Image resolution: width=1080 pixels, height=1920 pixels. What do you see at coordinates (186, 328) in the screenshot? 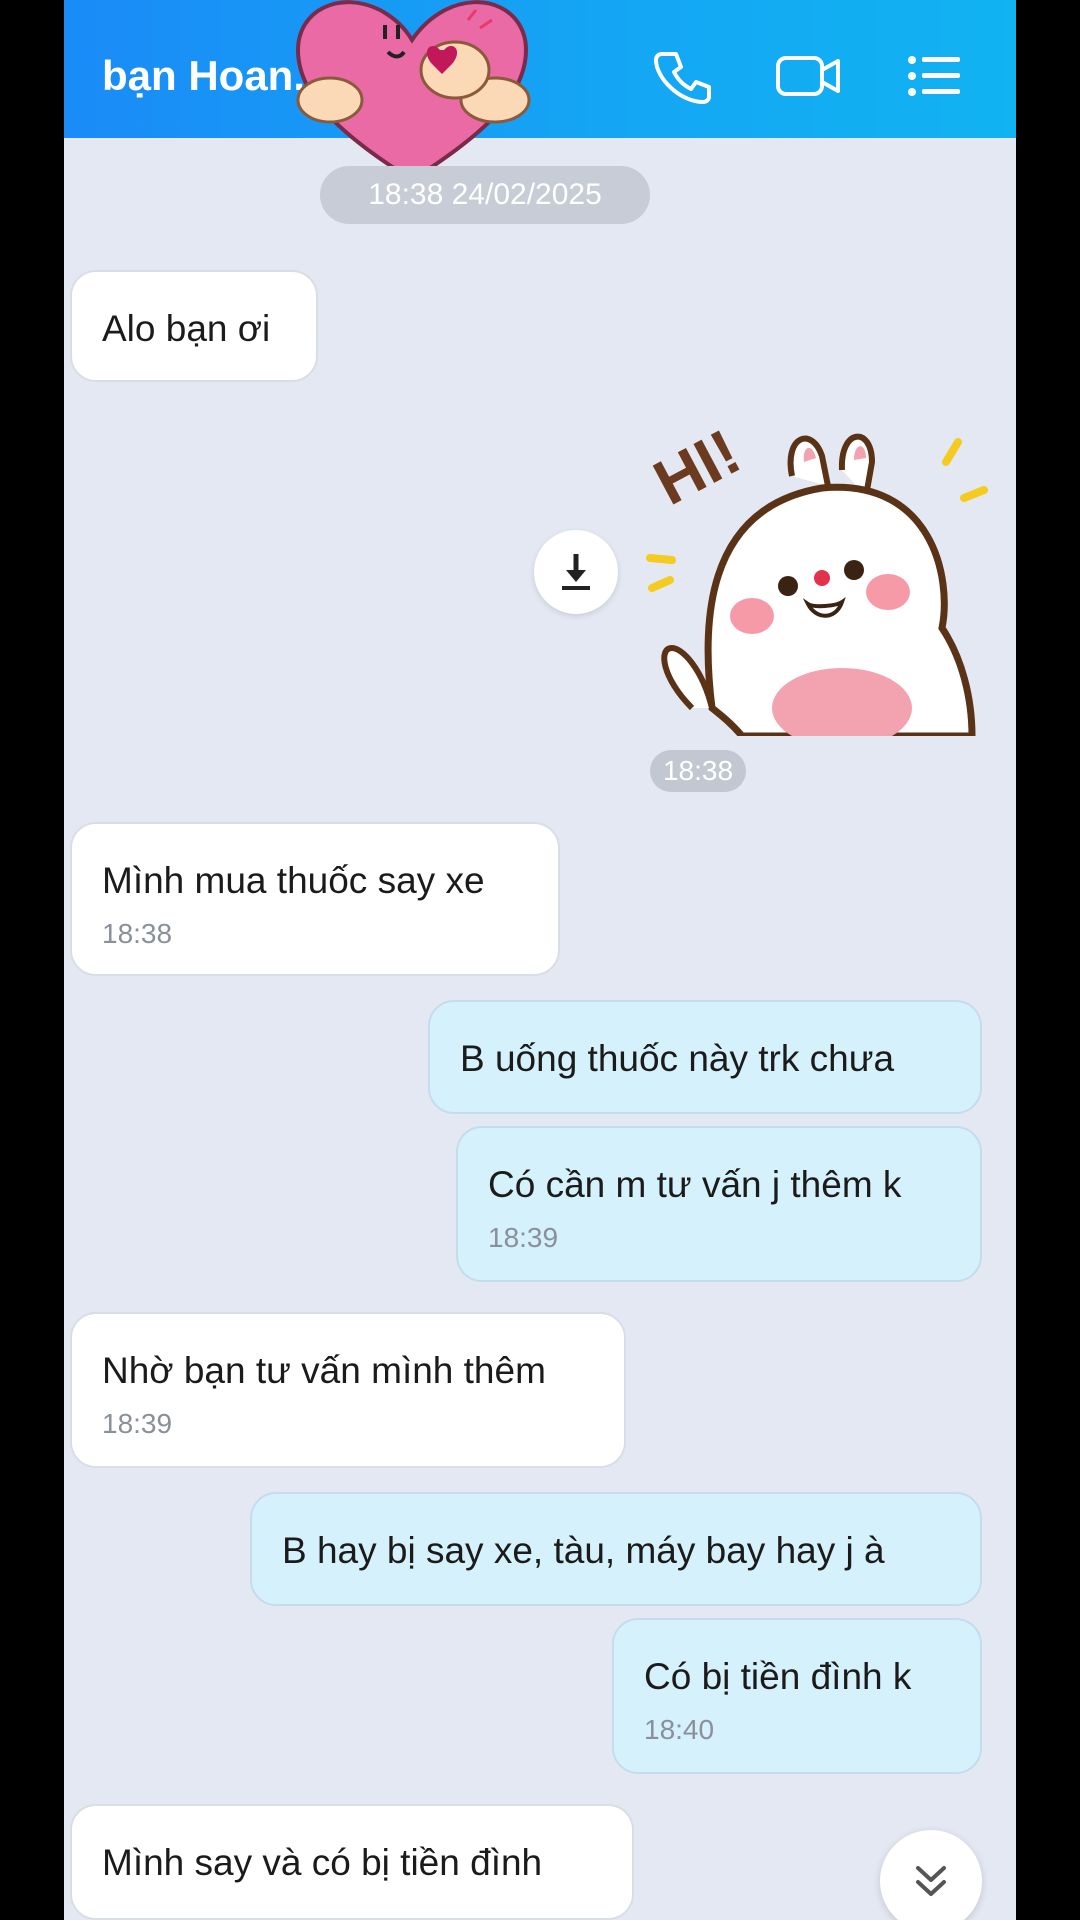
I see `message-text: Alo bạn ơi` at bounding box center [186, 328].